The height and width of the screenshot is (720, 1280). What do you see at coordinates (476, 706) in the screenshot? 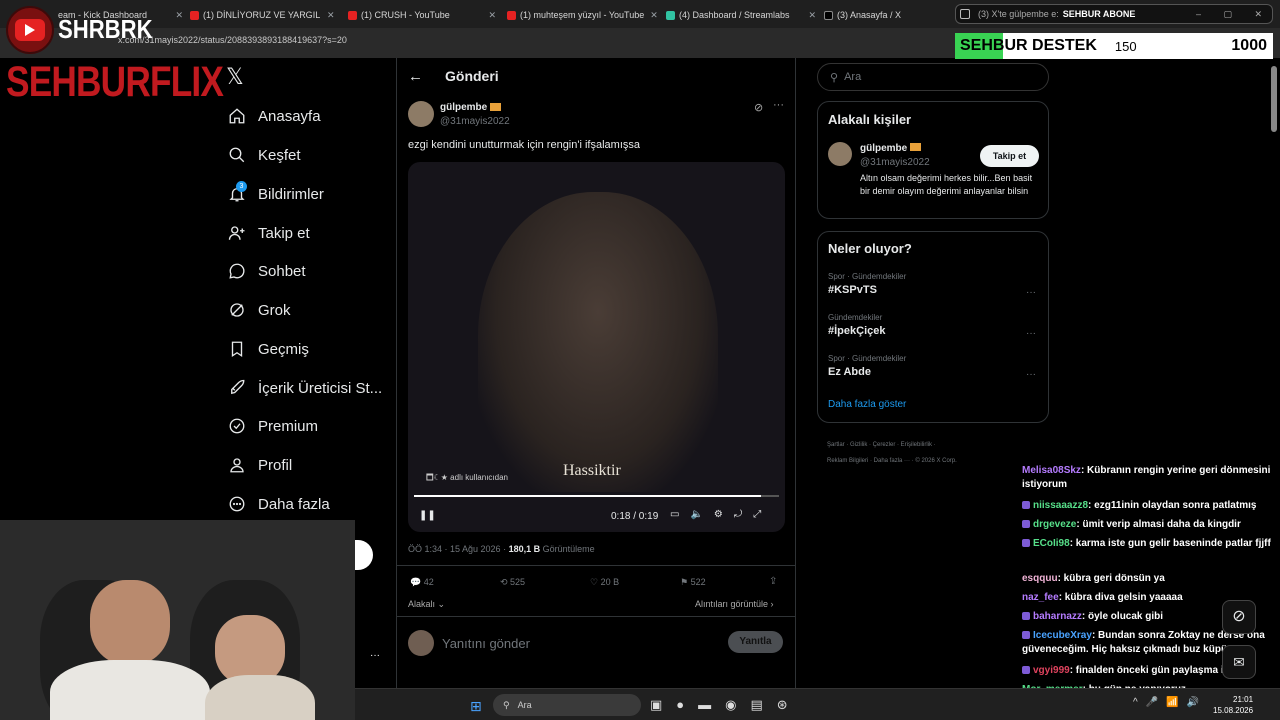
I see `windows-start-icon: ⊞` at bounding box center [476, 706].